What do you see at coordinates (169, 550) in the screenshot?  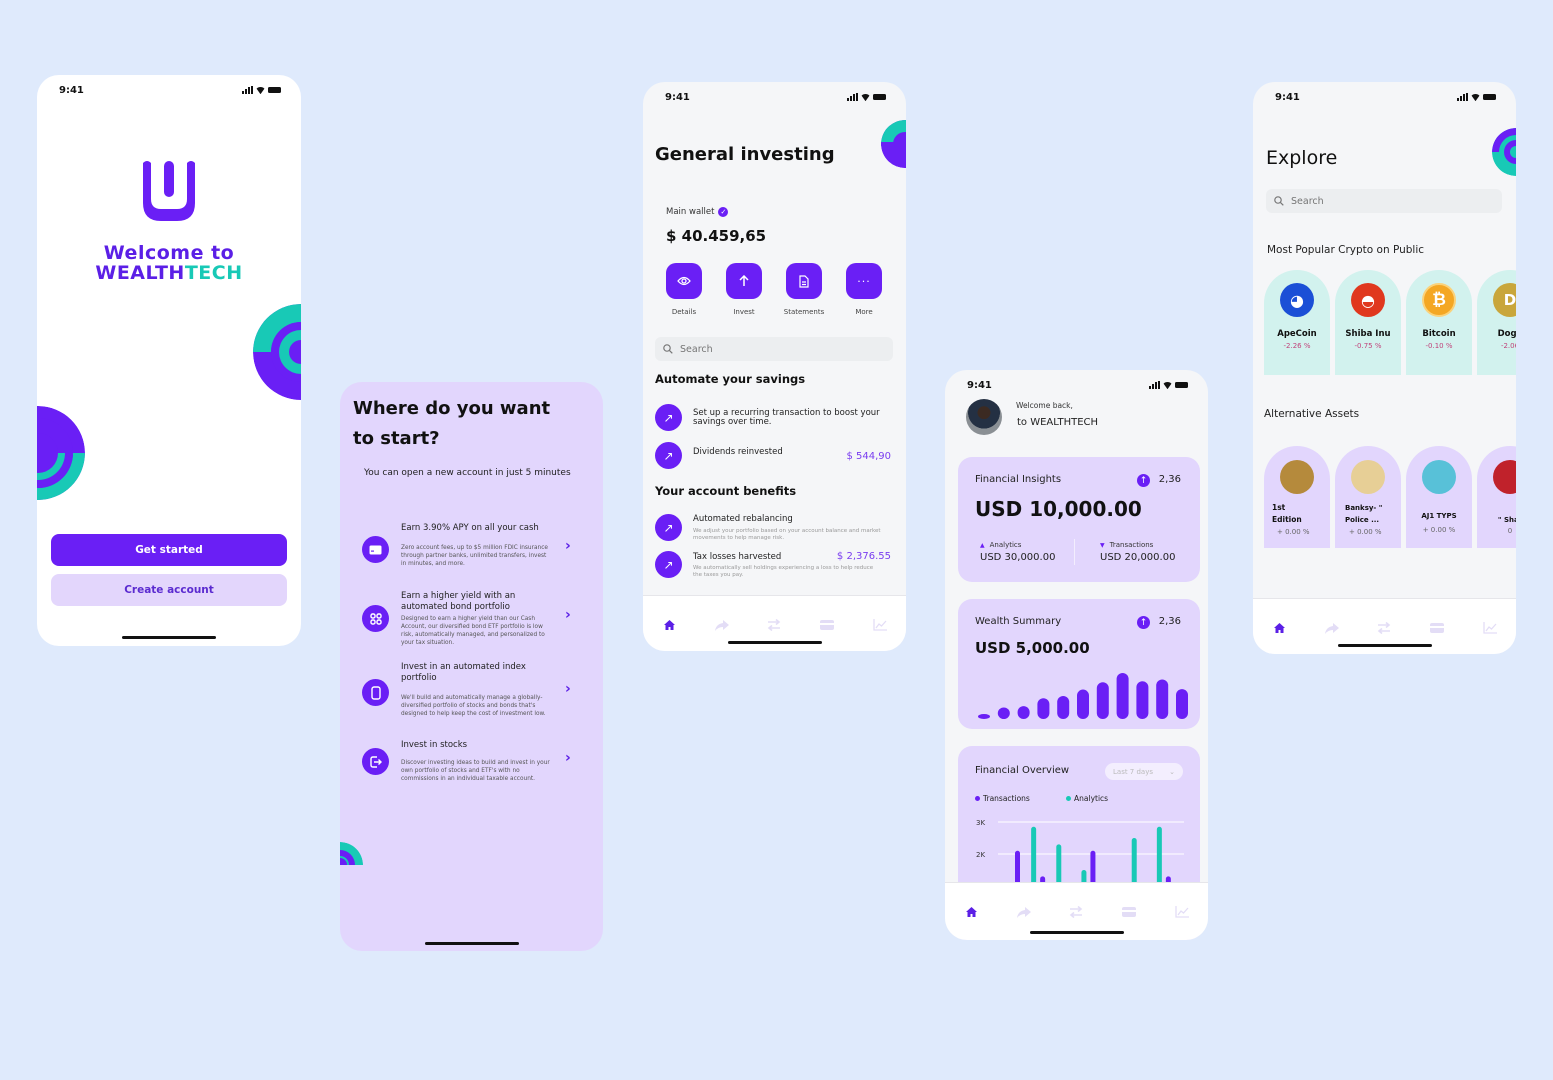 I see `get-started-button: Get started` at bounding box center [169, 550].